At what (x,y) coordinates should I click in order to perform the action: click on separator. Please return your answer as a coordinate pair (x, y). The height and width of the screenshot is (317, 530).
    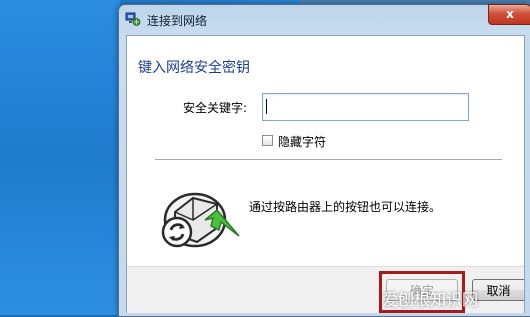
    Looking at the image, I should click on (328, 159).